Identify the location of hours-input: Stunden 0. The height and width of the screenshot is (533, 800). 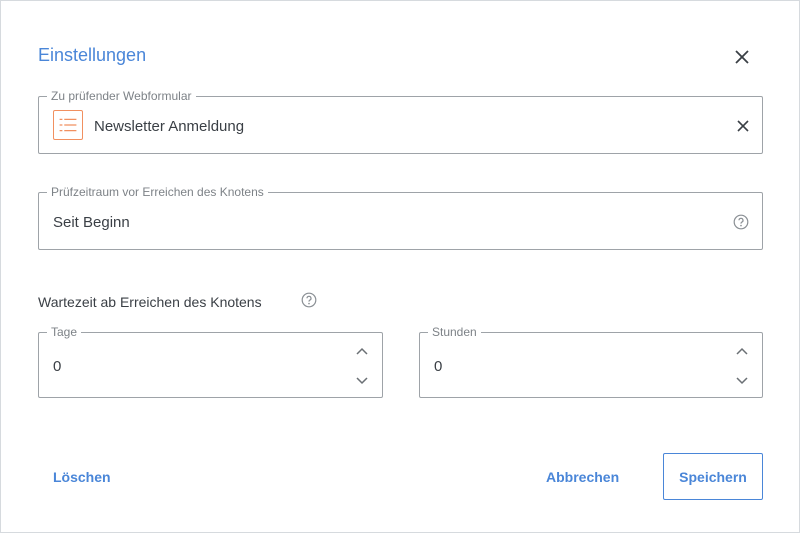
(591, 361).